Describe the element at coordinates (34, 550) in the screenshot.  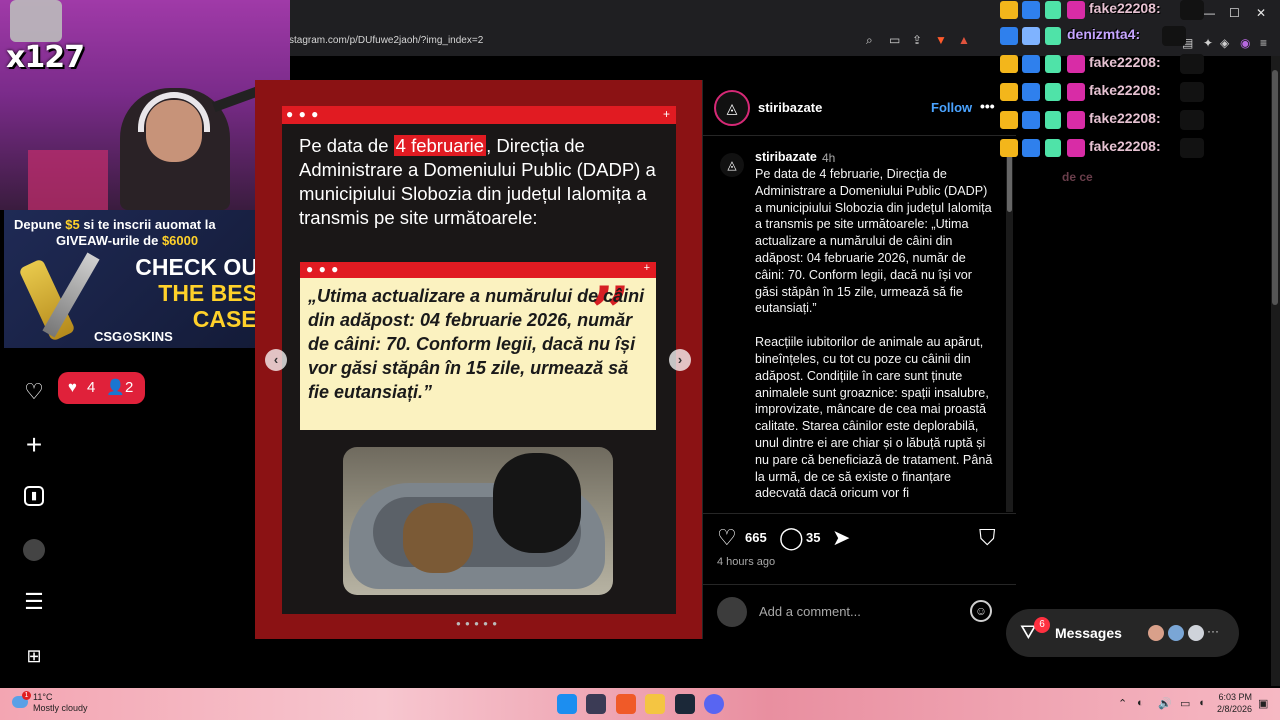
I see `profile-avatar` at that location.